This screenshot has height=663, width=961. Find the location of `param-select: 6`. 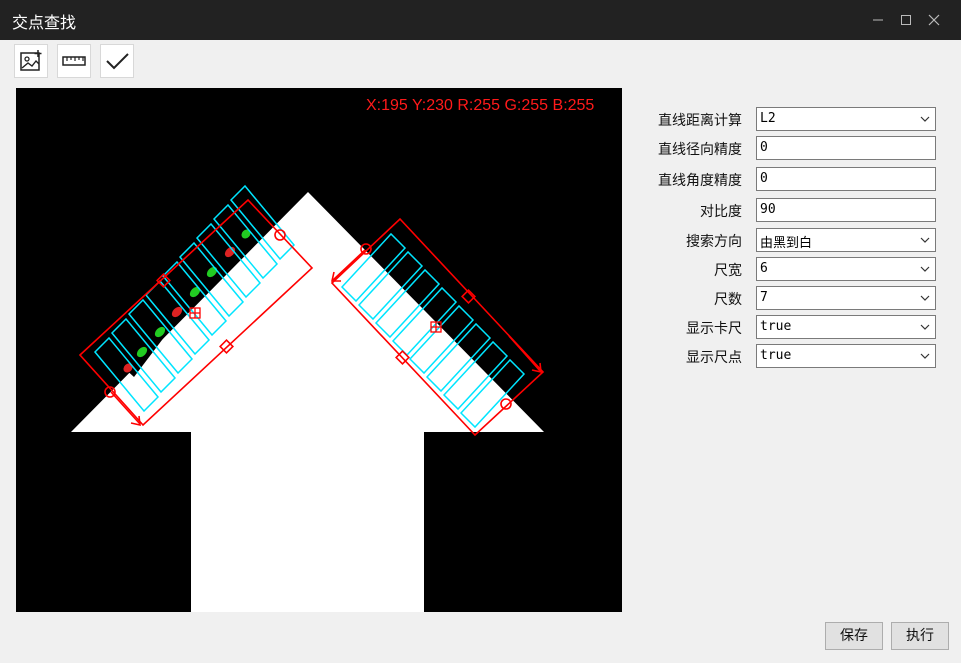

param-select: 6 is located at coordinates (846, 269).